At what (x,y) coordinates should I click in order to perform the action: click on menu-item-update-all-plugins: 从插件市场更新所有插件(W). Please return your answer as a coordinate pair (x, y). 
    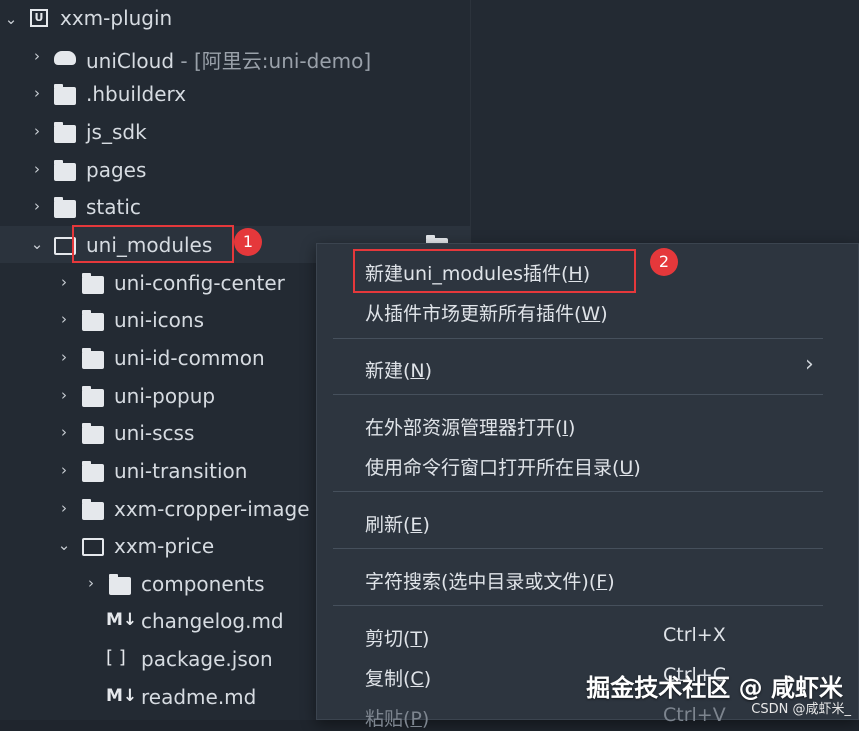
    Looking at the image, I should click on (486, 312).